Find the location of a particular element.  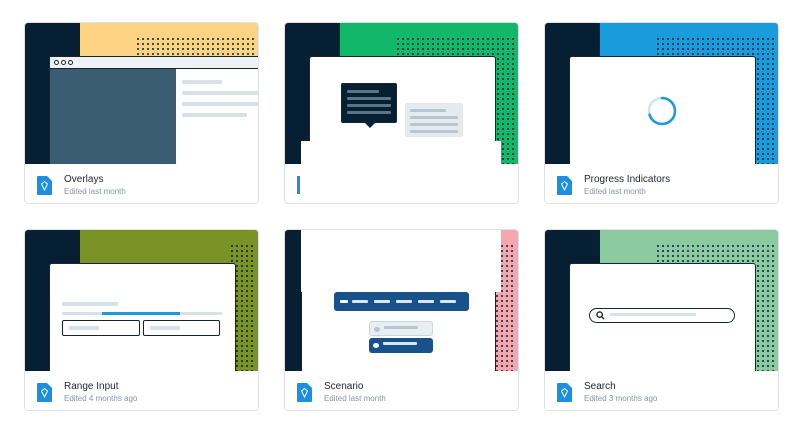

browser-toolbar is located at coordinates (154, 63).